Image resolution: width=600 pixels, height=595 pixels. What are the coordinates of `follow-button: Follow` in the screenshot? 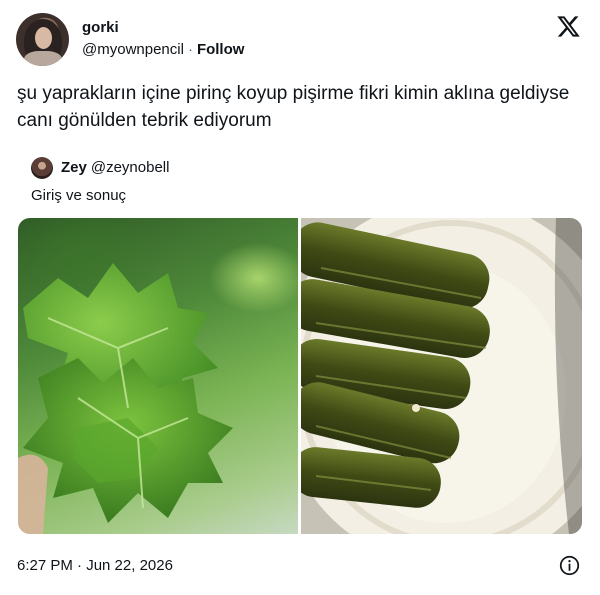 It's located at (221, 49).